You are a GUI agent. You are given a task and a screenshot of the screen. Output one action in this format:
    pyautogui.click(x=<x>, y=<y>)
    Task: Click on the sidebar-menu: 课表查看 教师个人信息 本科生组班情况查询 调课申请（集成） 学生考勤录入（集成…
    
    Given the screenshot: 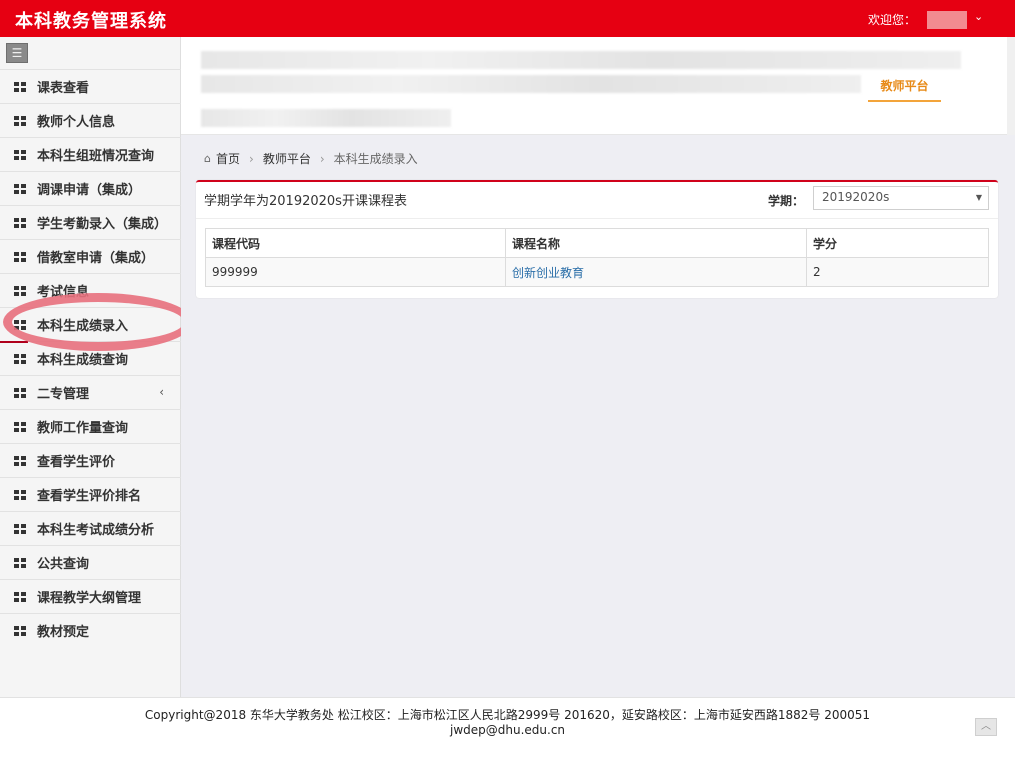 What is the action you would take?
    pyautogui.click(x=90, y=358)
    